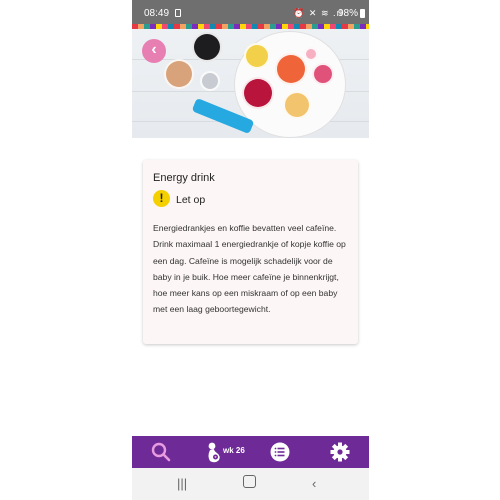 The width and height of the screenshot is (500, 500). I want to click on nav-settings, so click(341, 452).